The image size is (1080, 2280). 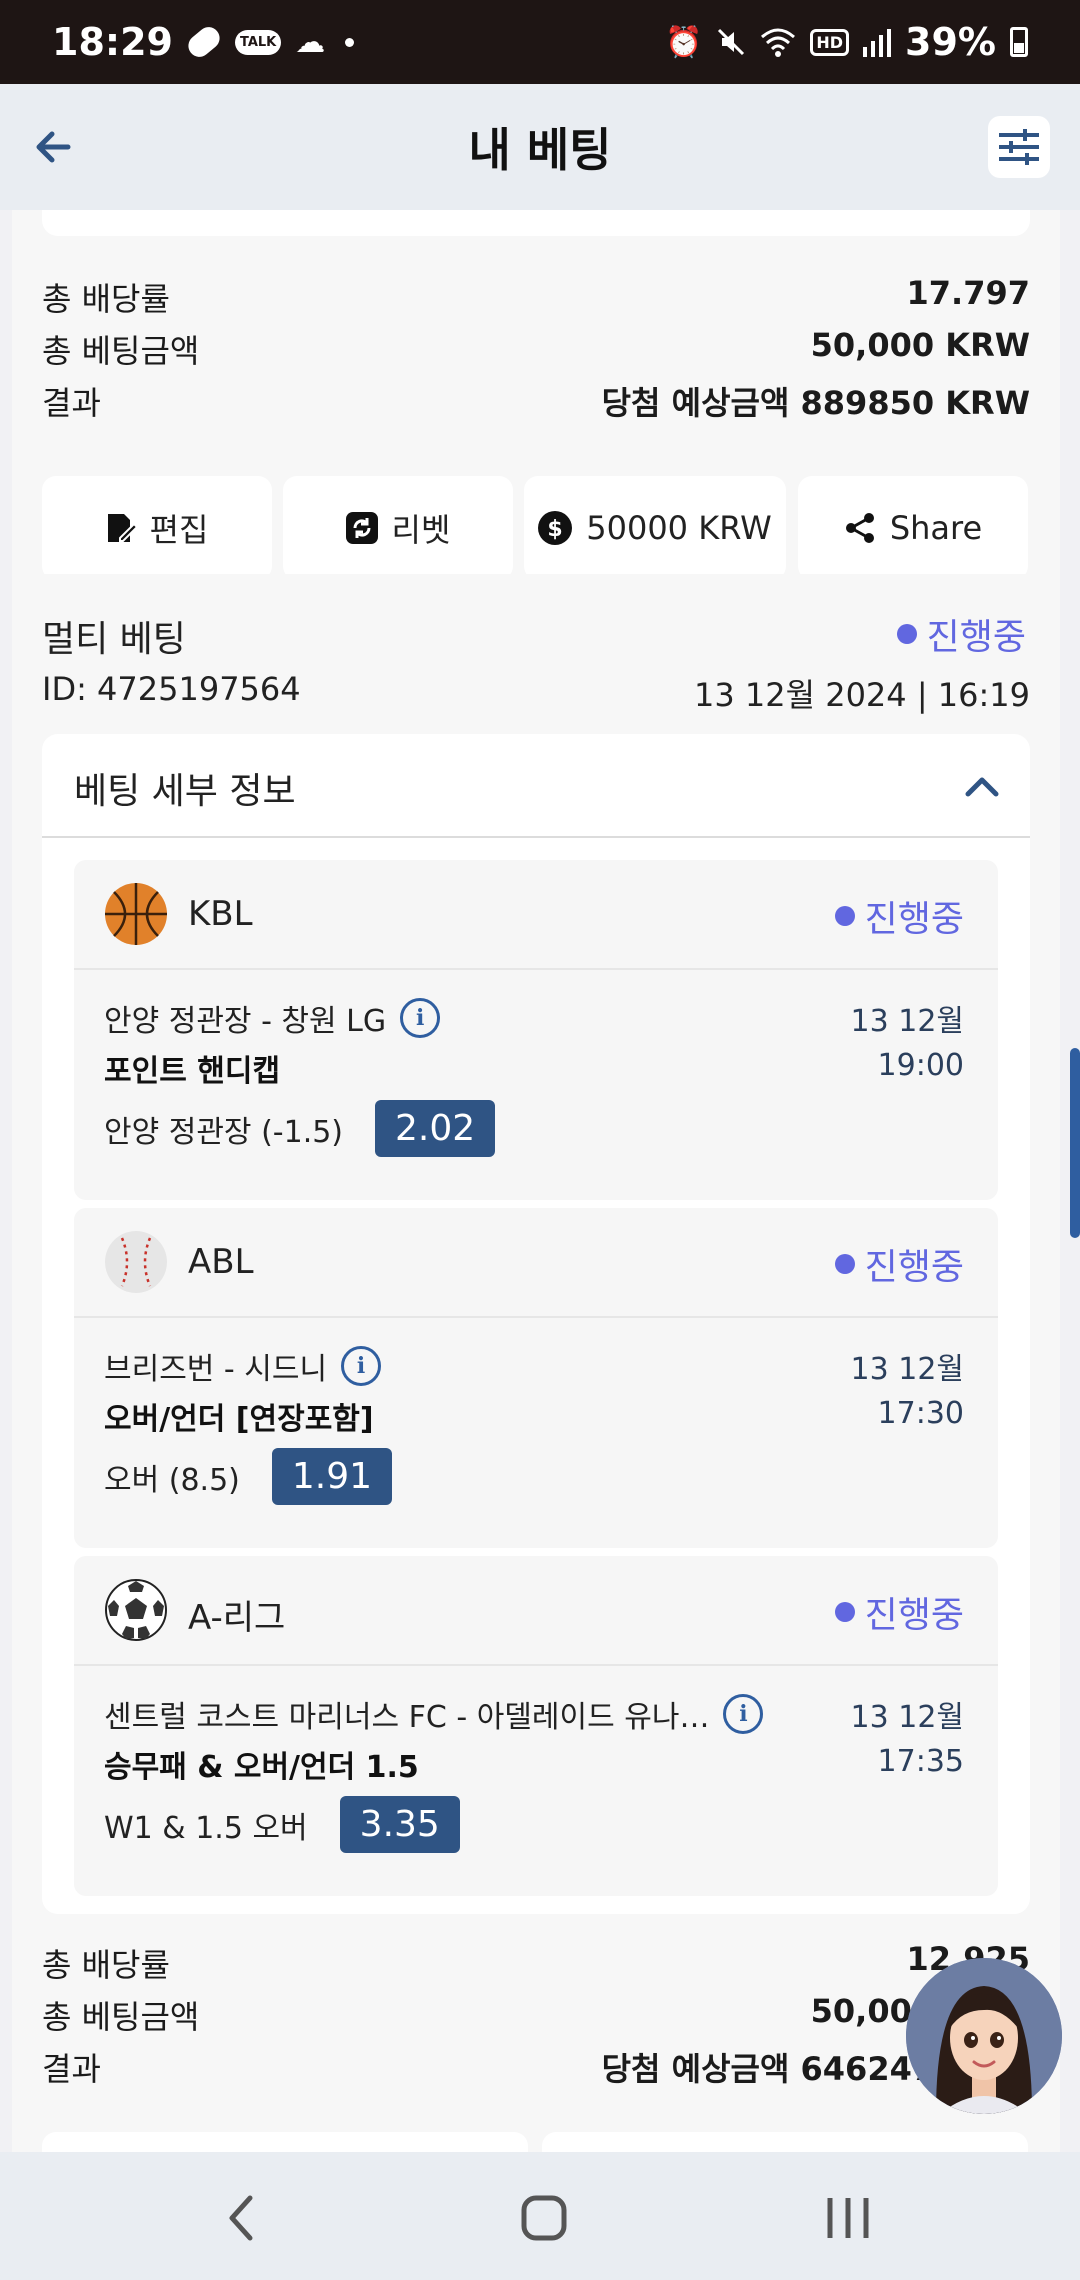 I want to click on status-bar: 18:29 TALK ☁ ⏰ HD 39%, so click(x=540, y=42).